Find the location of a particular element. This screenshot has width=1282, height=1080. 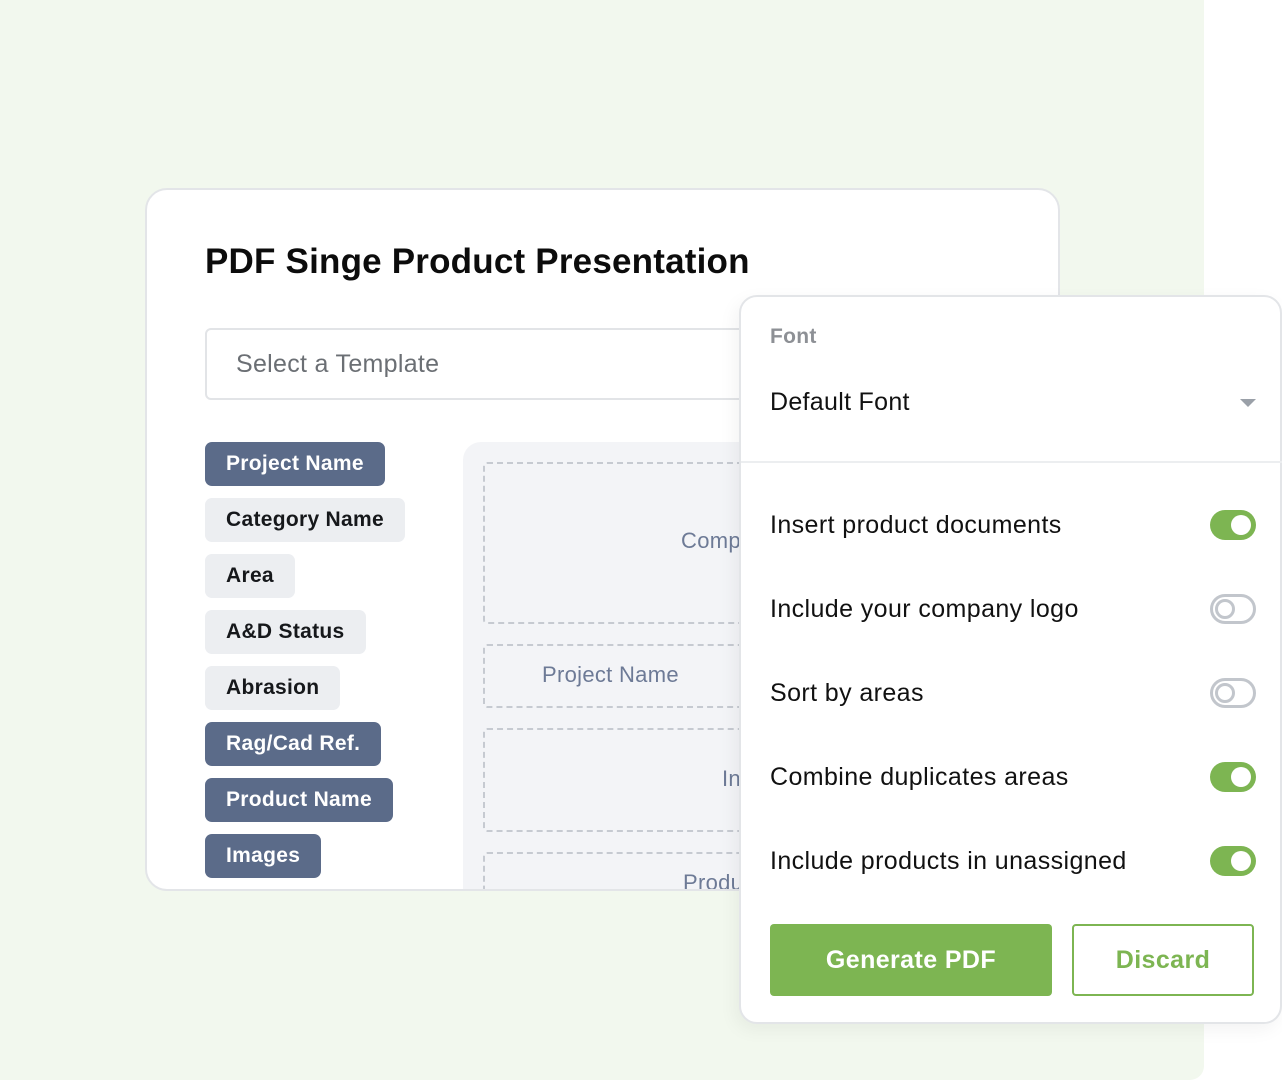

option-insert-documents: Insert product documents is located at coordinates (1013, 525).